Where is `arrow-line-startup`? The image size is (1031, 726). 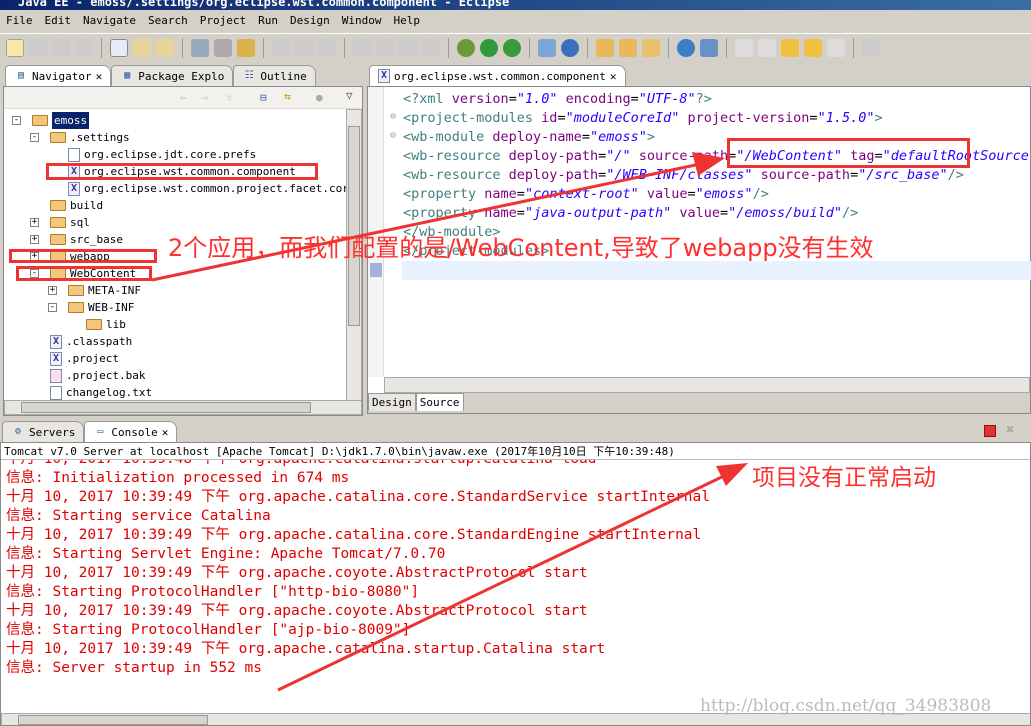
arrow-line-startup is located at coordinates (503, 582).